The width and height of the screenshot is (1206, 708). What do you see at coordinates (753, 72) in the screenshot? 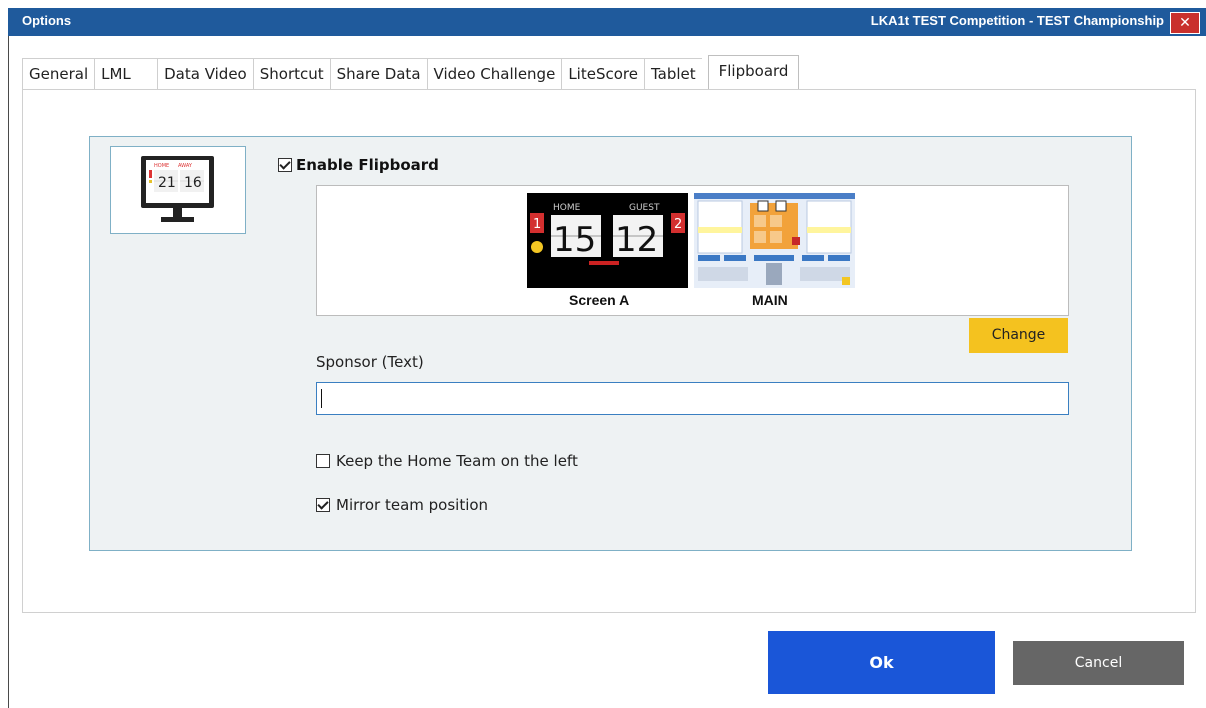
I see `tab-flipboard: Flipboard` at bounding box center [753, 72].